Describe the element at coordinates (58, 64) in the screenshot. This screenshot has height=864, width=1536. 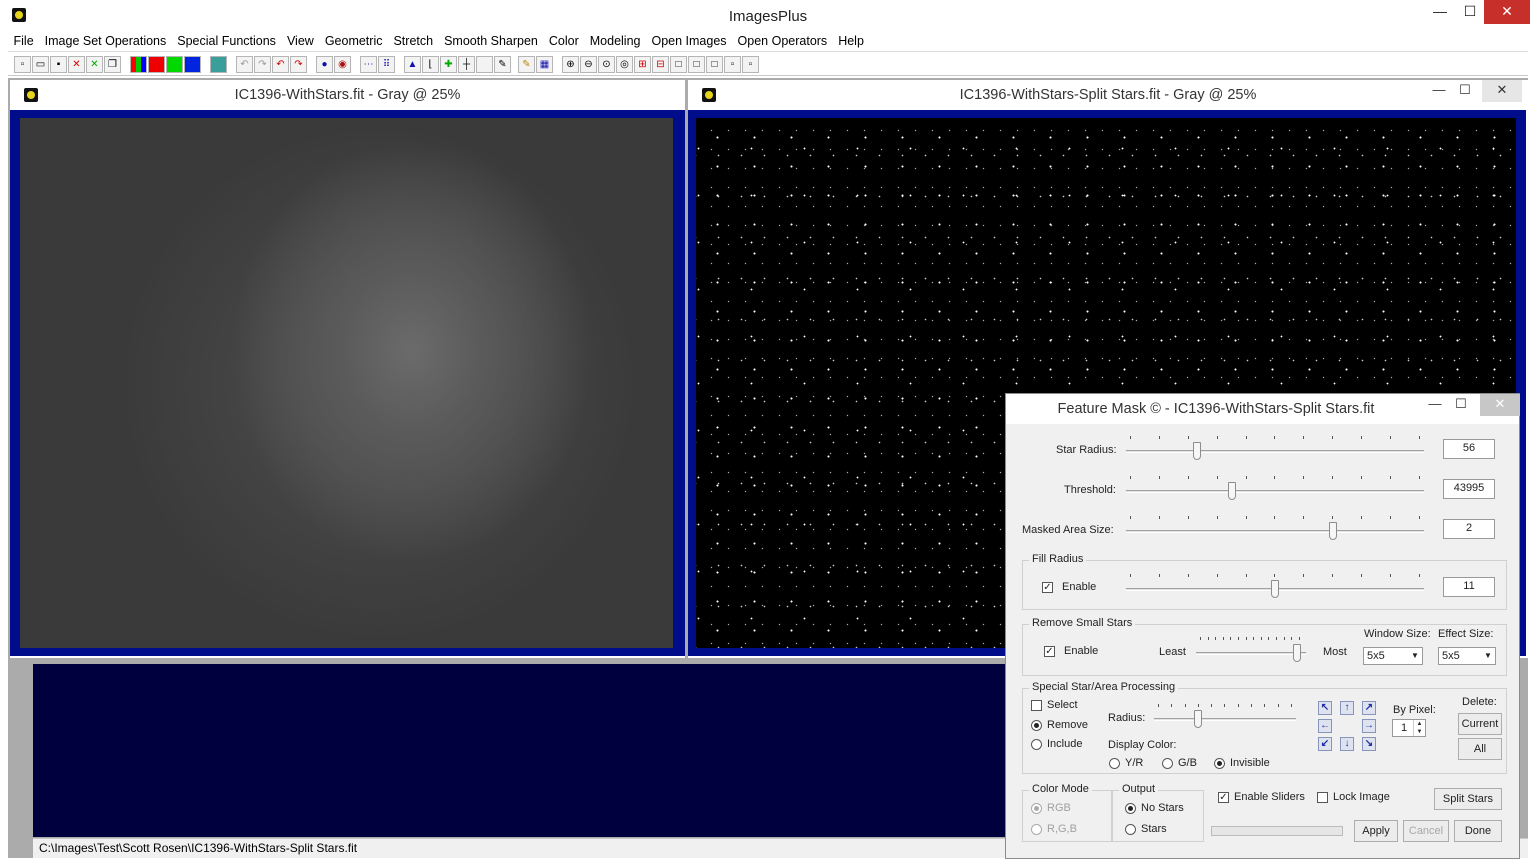
I see `save-icon: ▪` at that location.